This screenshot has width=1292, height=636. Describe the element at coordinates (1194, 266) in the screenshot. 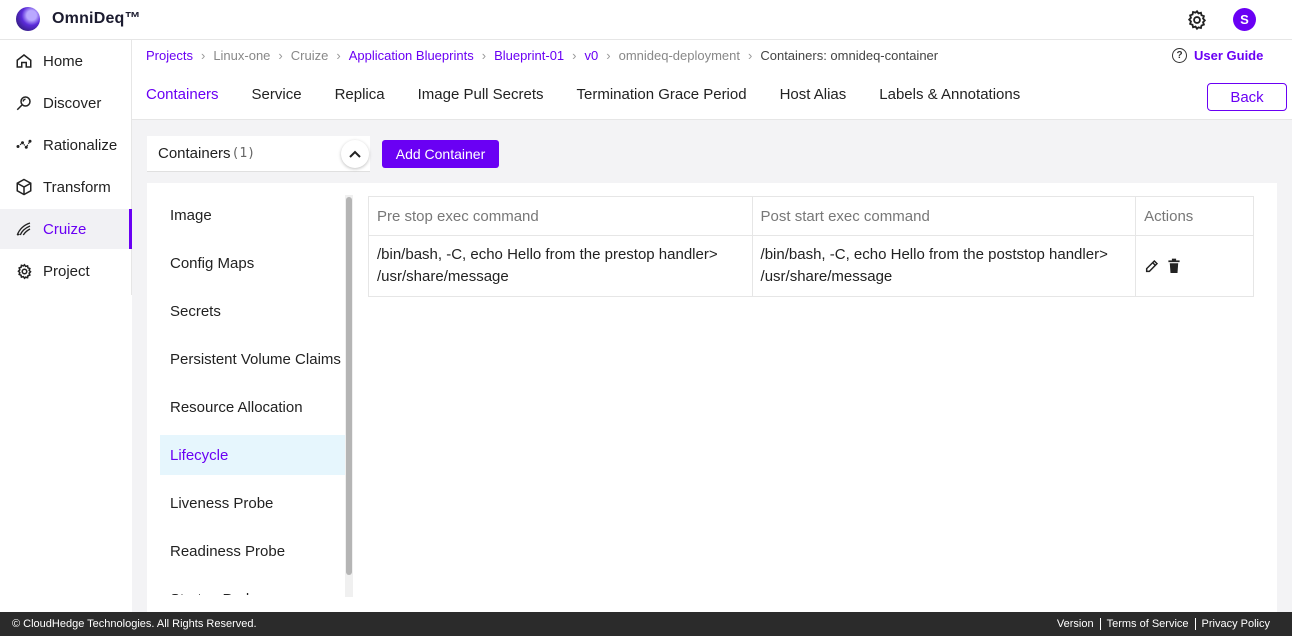

I see `actions-cell` at that location.